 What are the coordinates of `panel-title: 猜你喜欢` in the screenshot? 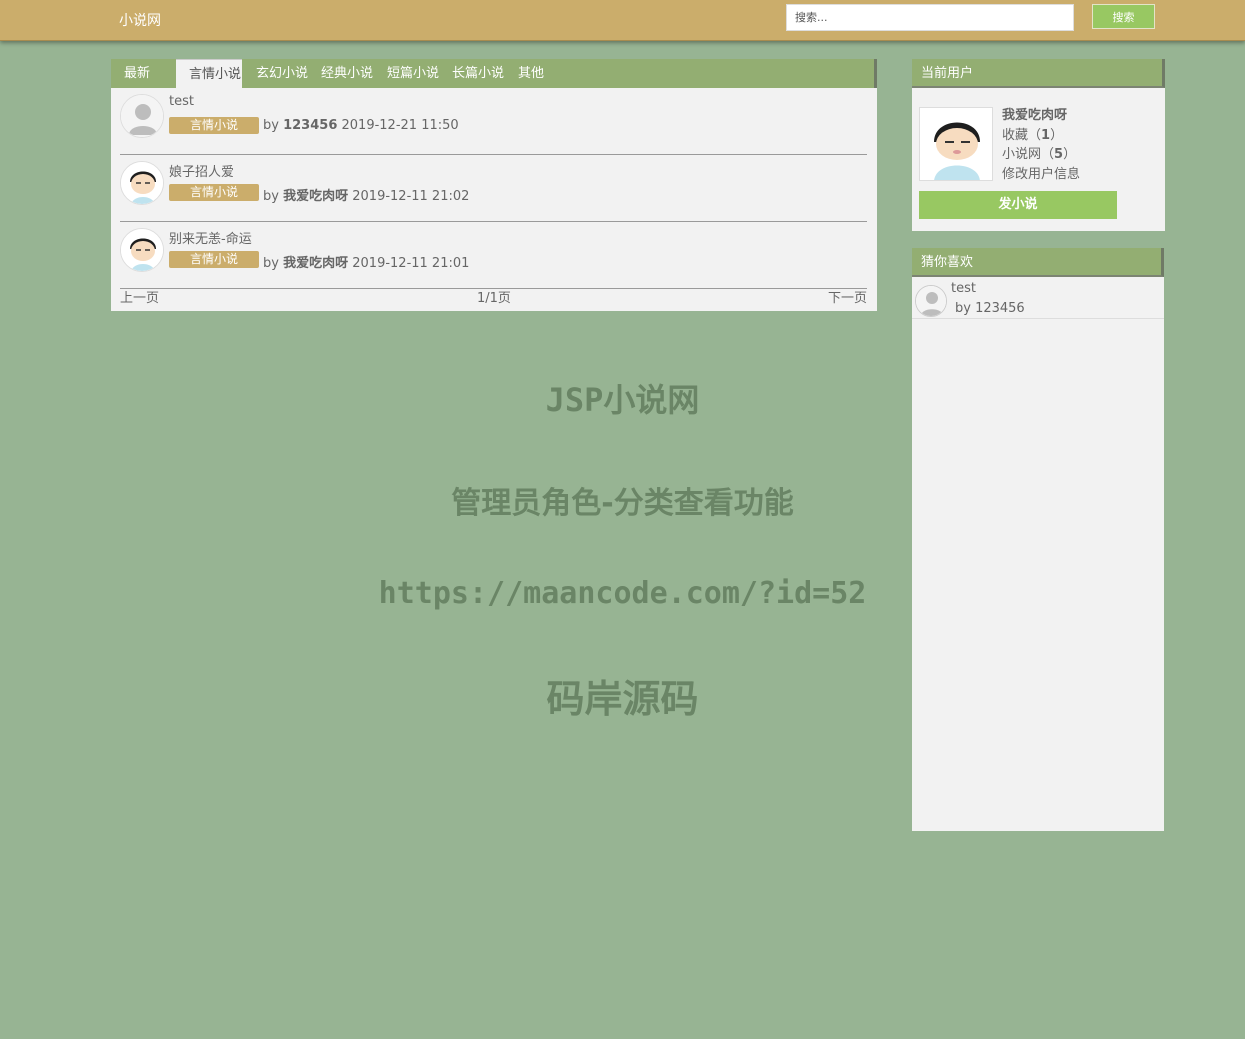 It's located at (1038, 262).